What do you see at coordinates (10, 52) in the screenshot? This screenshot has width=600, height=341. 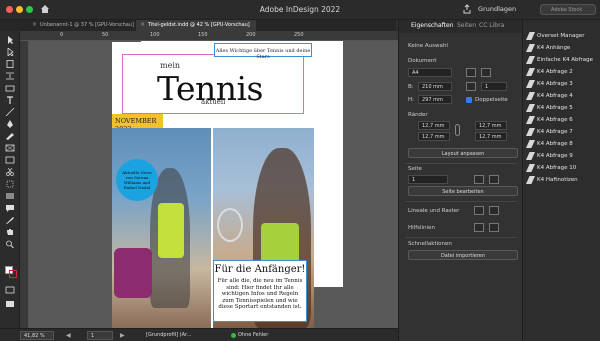 I see `direct-selection-tool-icon` at bounding box center [10, 52].